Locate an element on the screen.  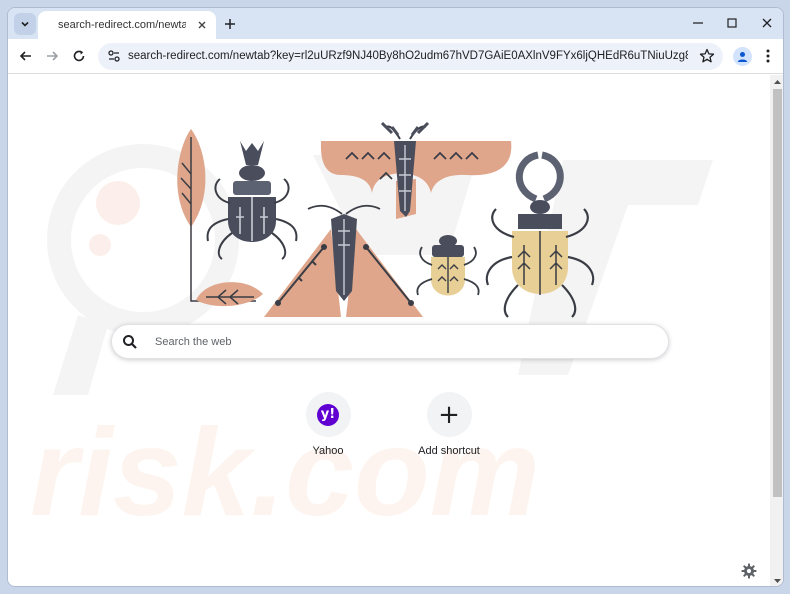
minimize-icon is located at coordinates (698, 23).